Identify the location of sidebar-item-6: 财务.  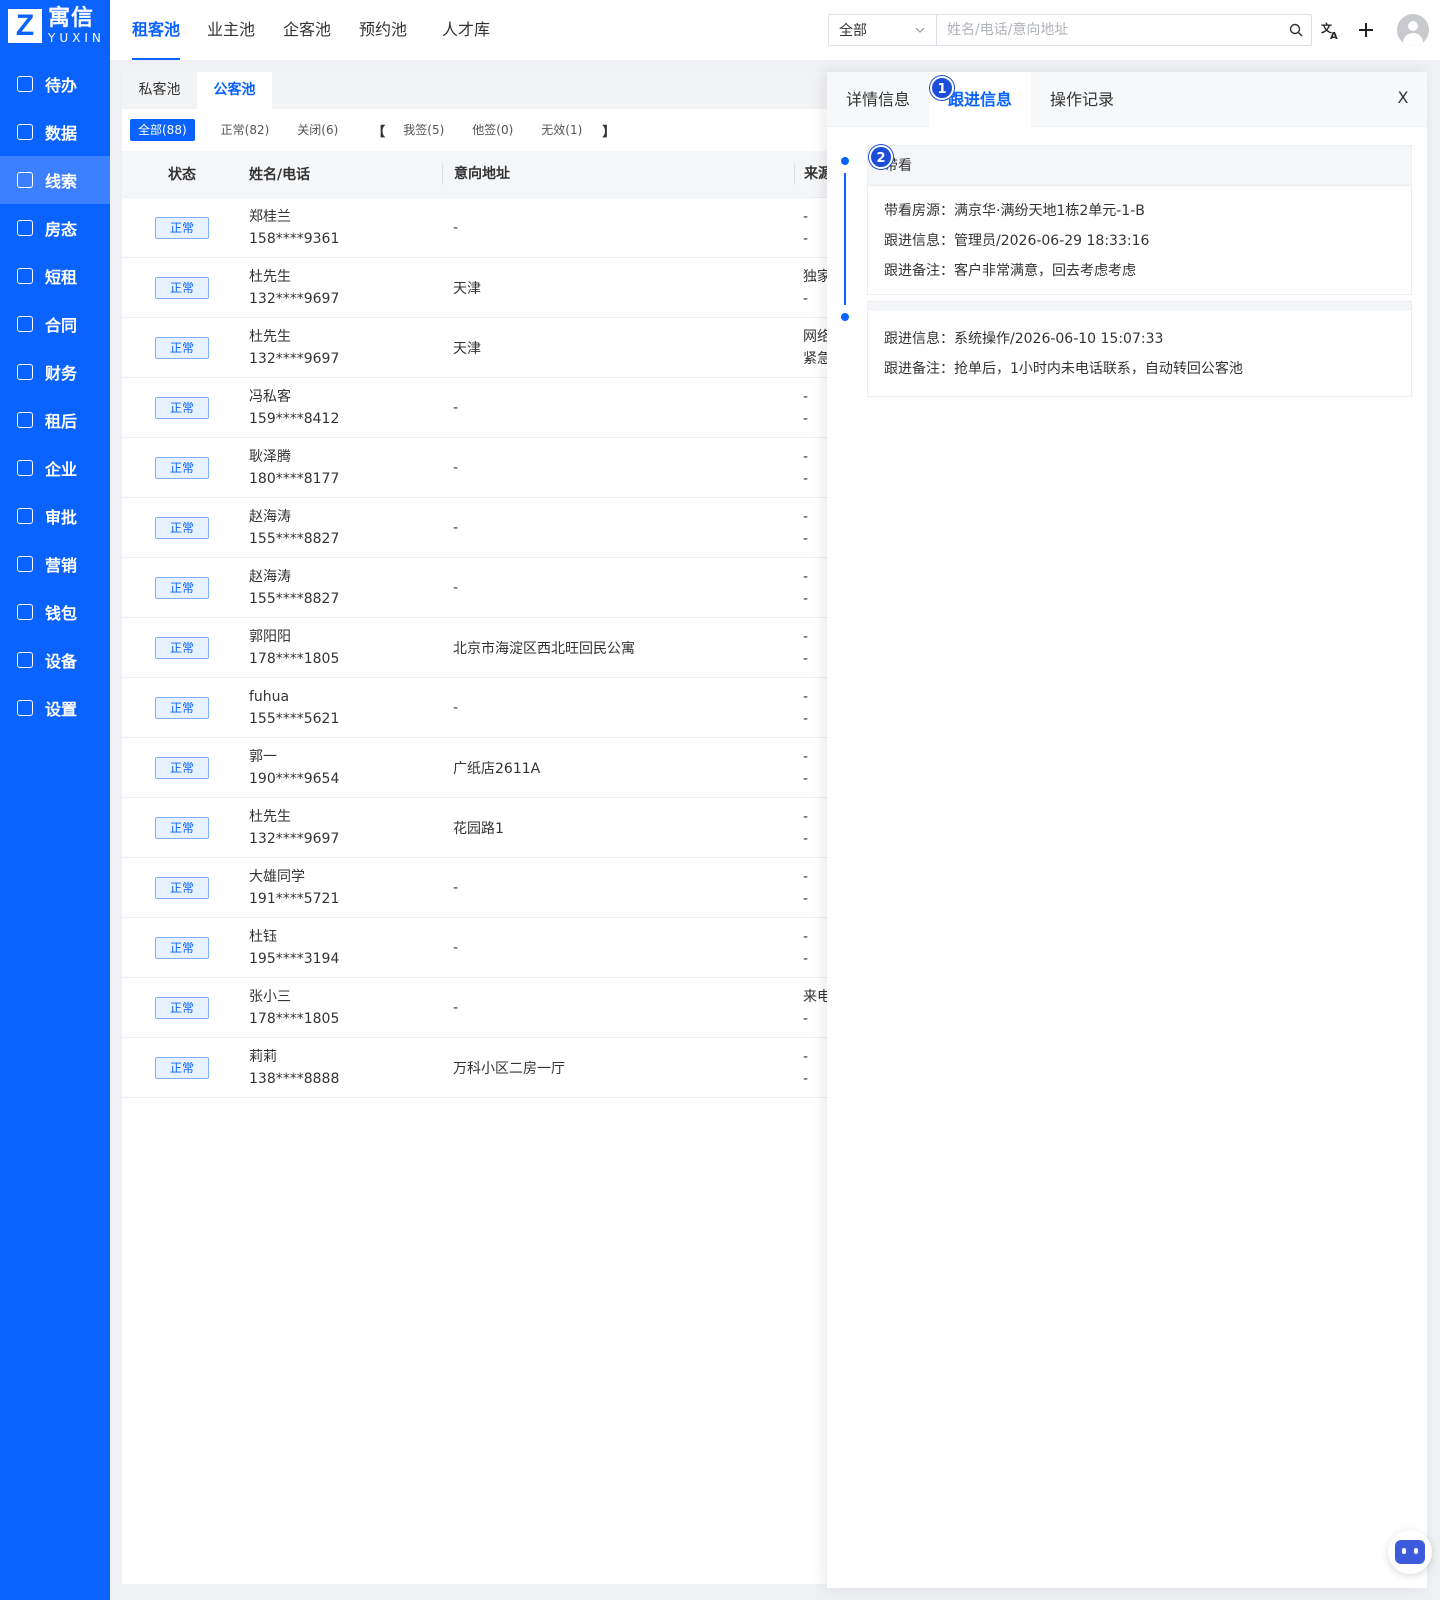
(55, 372).